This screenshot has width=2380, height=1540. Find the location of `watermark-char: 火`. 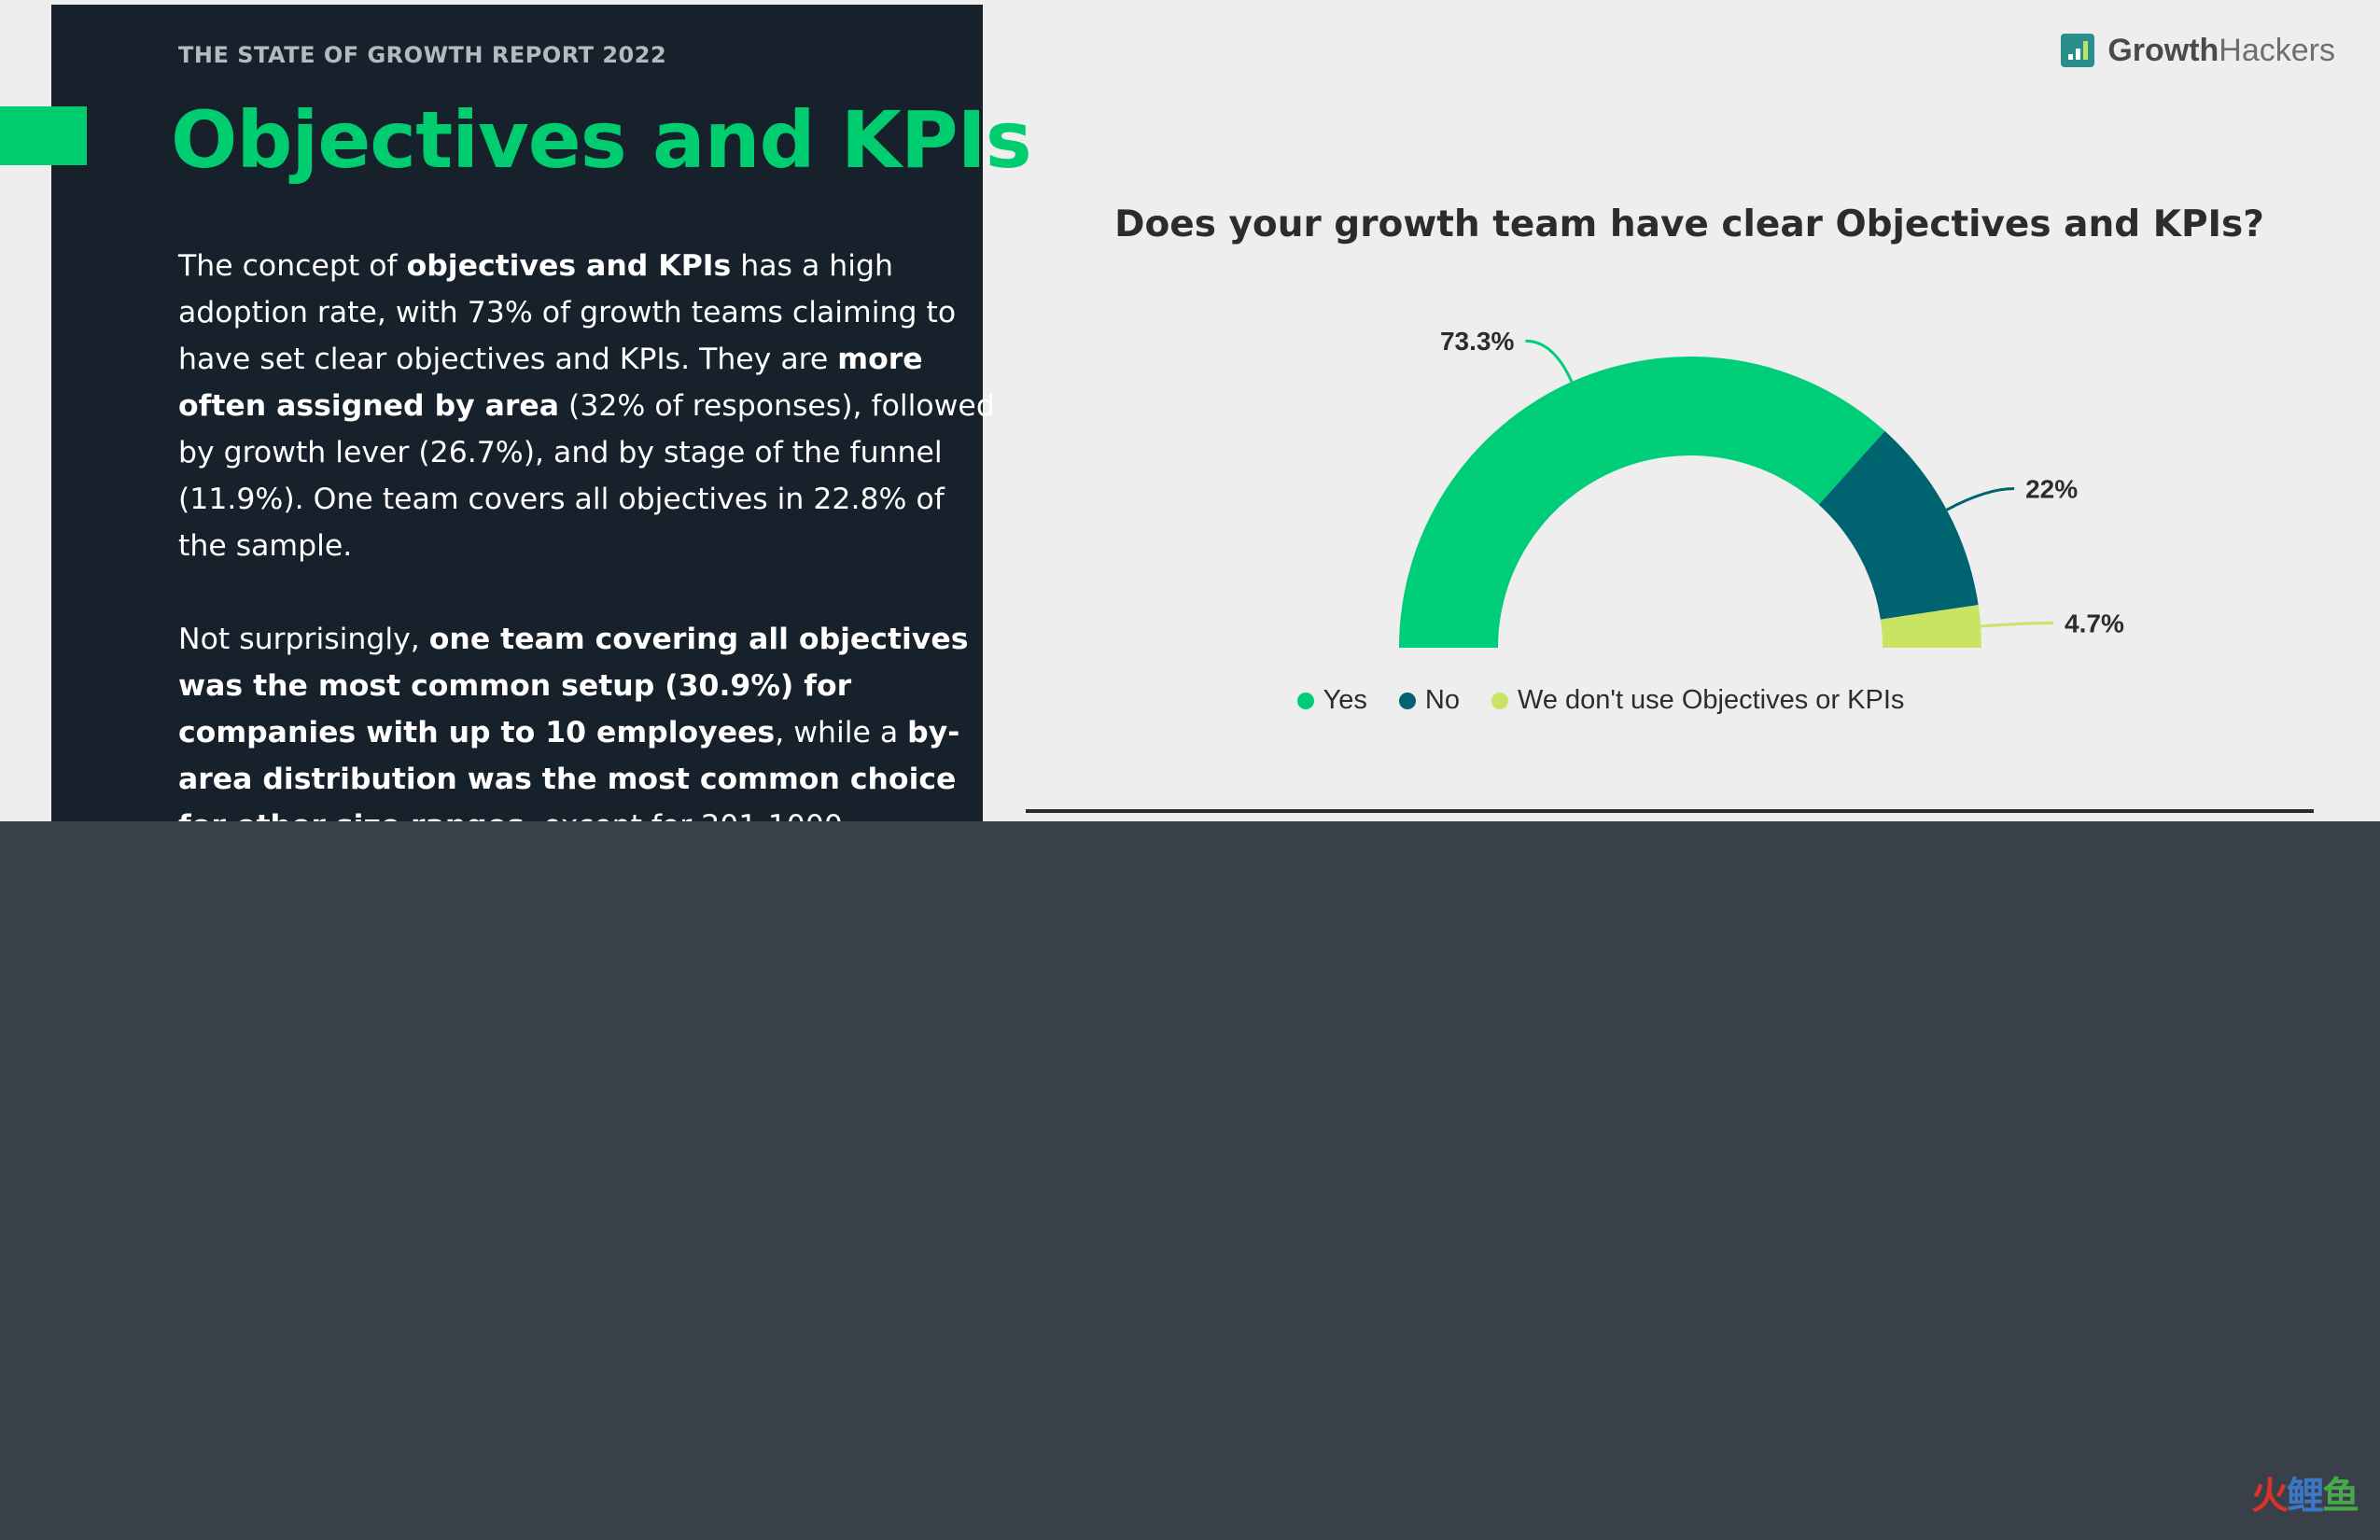

watermark-char: 火 is located at coordinates (2270, 1496).